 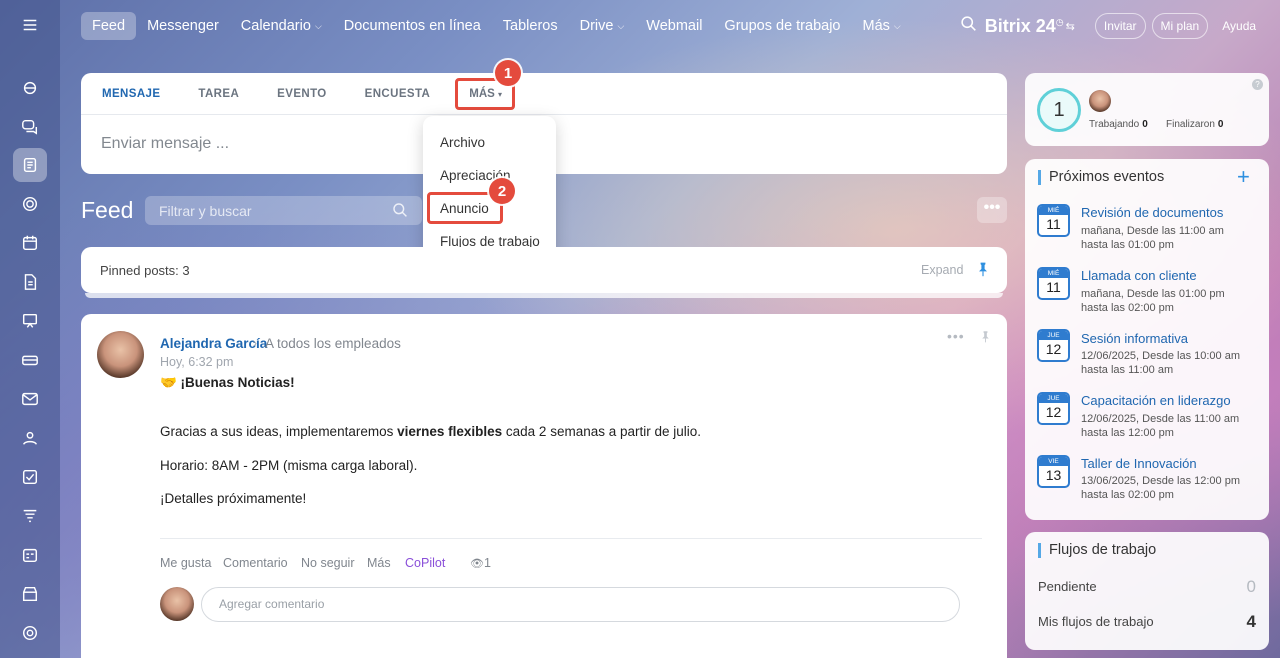 What do you see at coordinates (398, 94) in the screenshot?
I see `tab-encuesta: ENCUESTA` at bounding box center [398, 94].